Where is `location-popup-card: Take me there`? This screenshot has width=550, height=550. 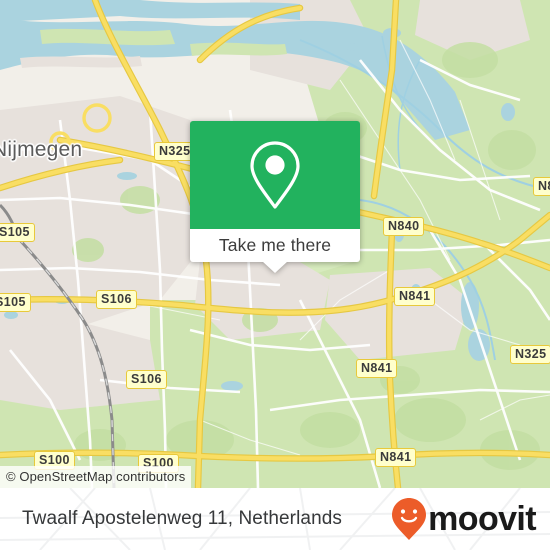
location-popup-card: Take me there is located at coordinates (275, 197).